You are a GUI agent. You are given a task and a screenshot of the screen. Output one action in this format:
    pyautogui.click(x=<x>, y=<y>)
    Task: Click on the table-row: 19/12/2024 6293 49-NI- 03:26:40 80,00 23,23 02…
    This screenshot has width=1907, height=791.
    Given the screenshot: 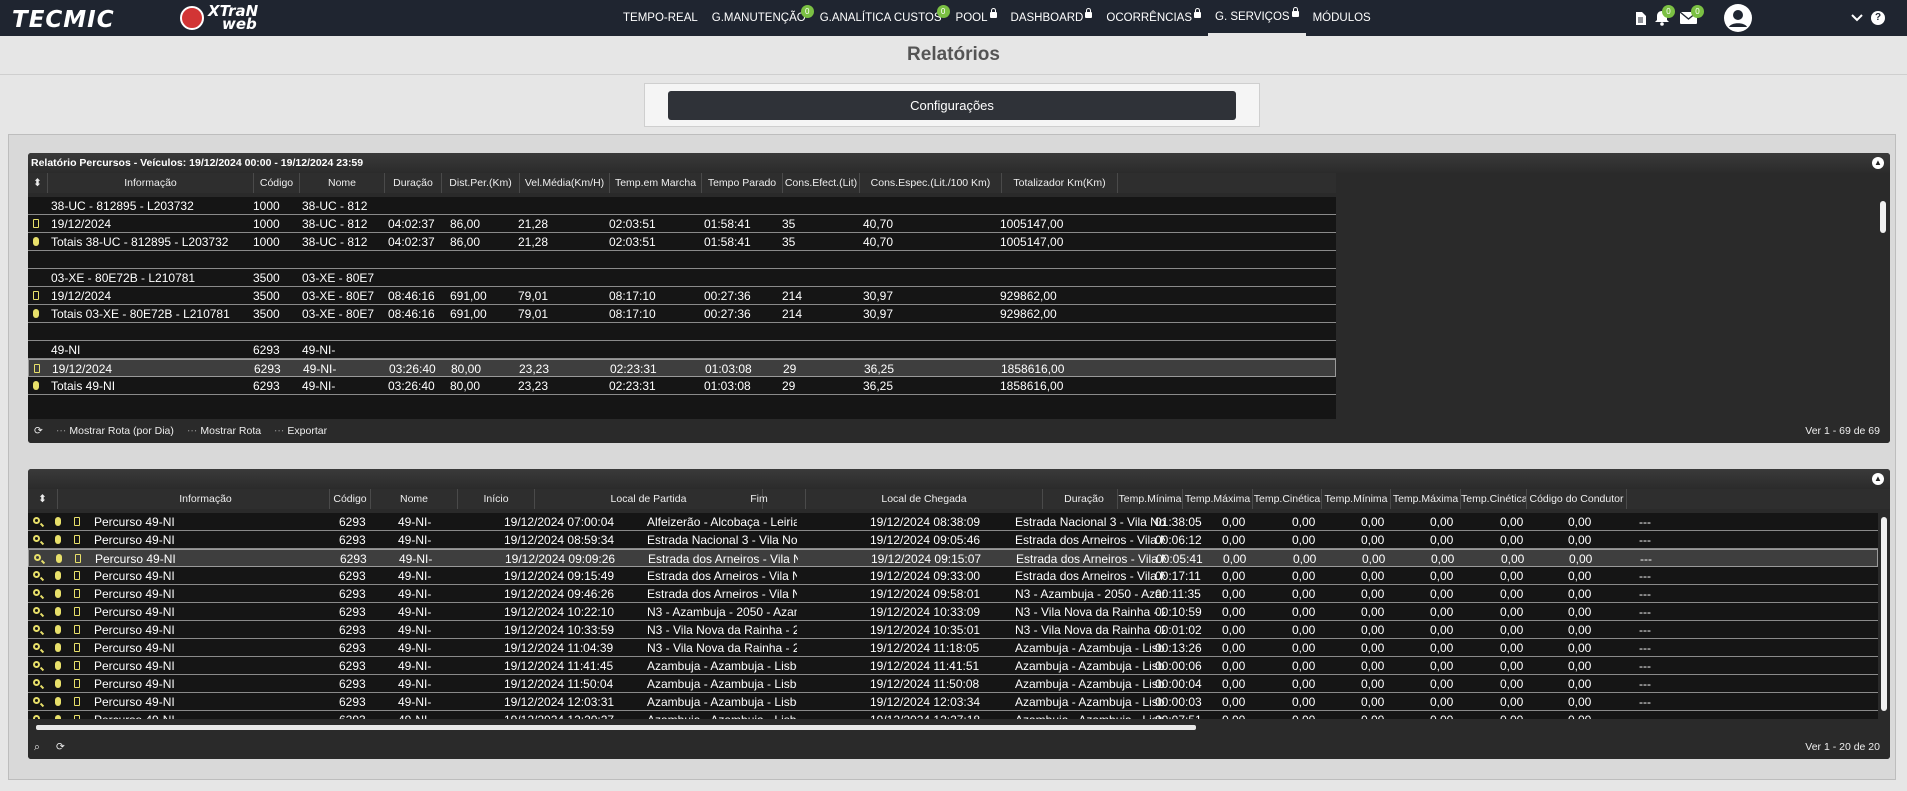 What is the action you would take?
    pyautogui.click(x=682, y=368)
    